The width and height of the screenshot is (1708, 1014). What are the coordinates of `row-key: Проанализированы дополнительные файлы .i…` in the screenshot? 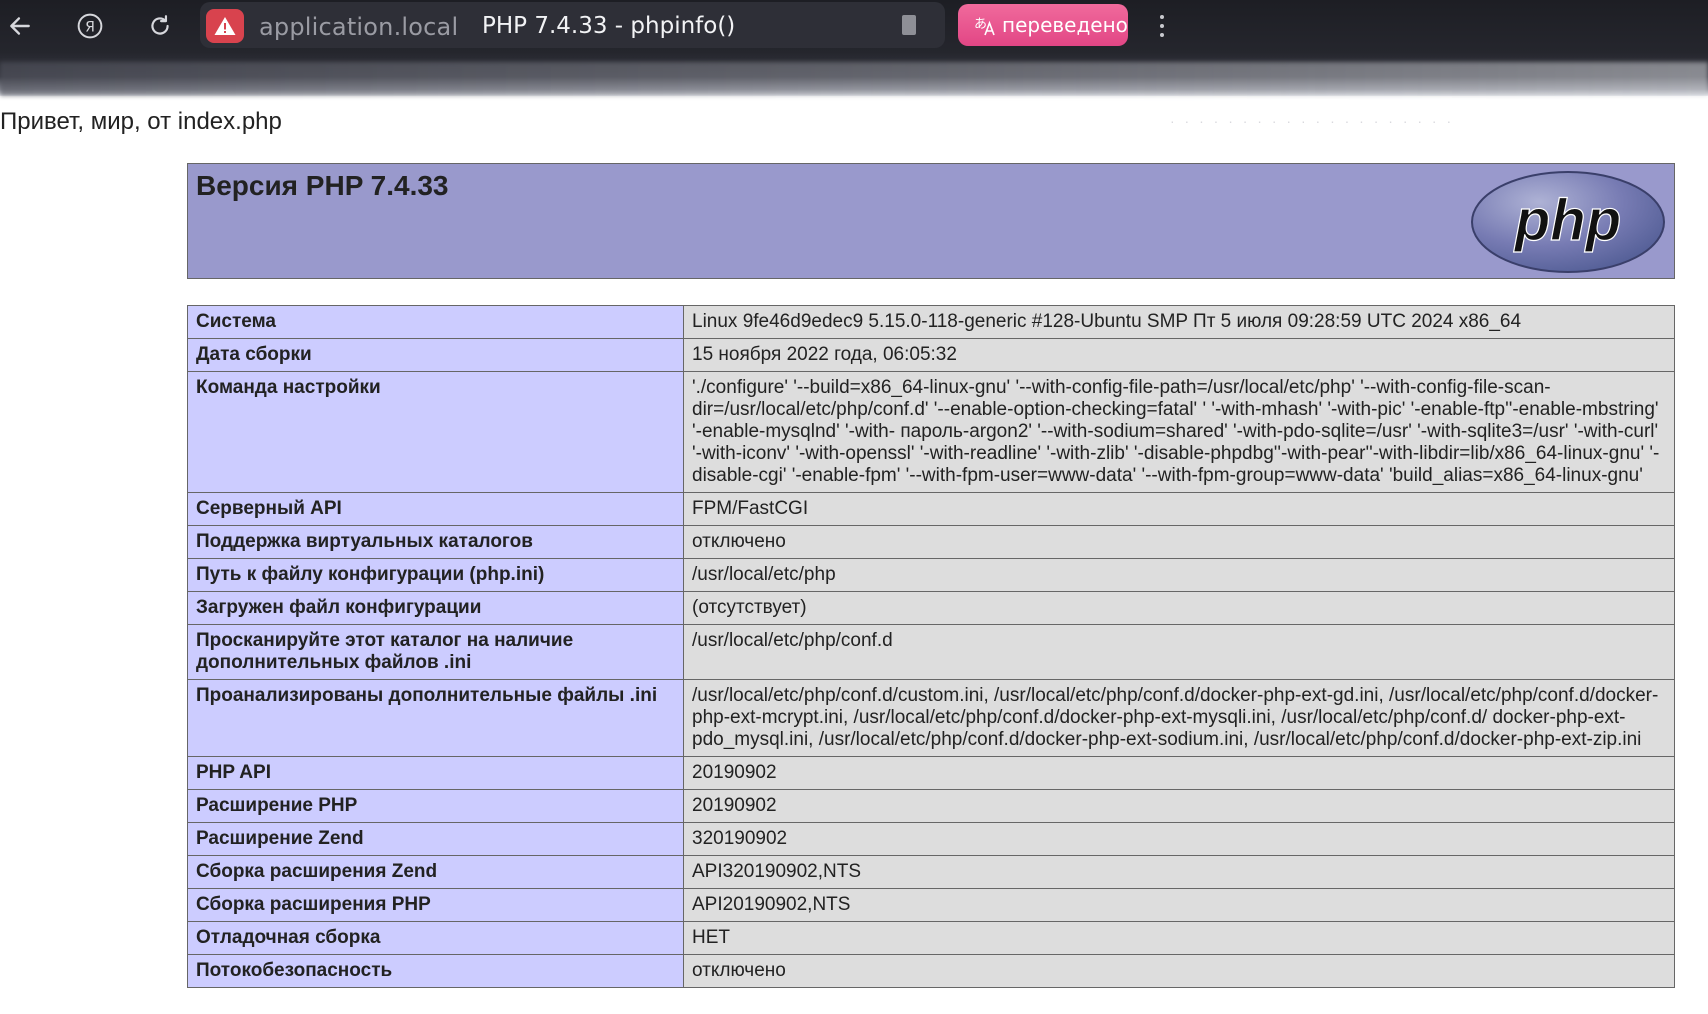 It's located at (435, 718).